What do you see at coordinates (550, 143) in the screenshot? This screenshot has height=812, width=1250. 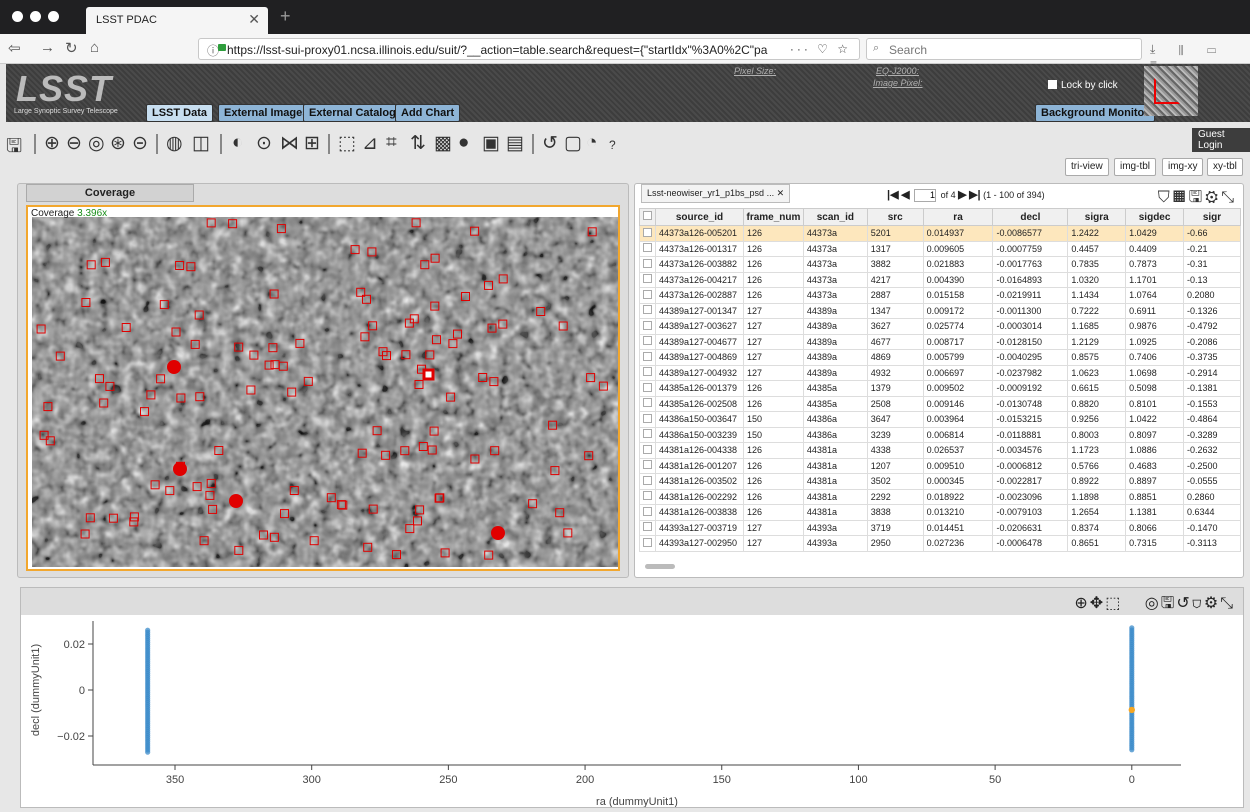 I see `restore-icon: ↺` at bounding box center [550, 143].